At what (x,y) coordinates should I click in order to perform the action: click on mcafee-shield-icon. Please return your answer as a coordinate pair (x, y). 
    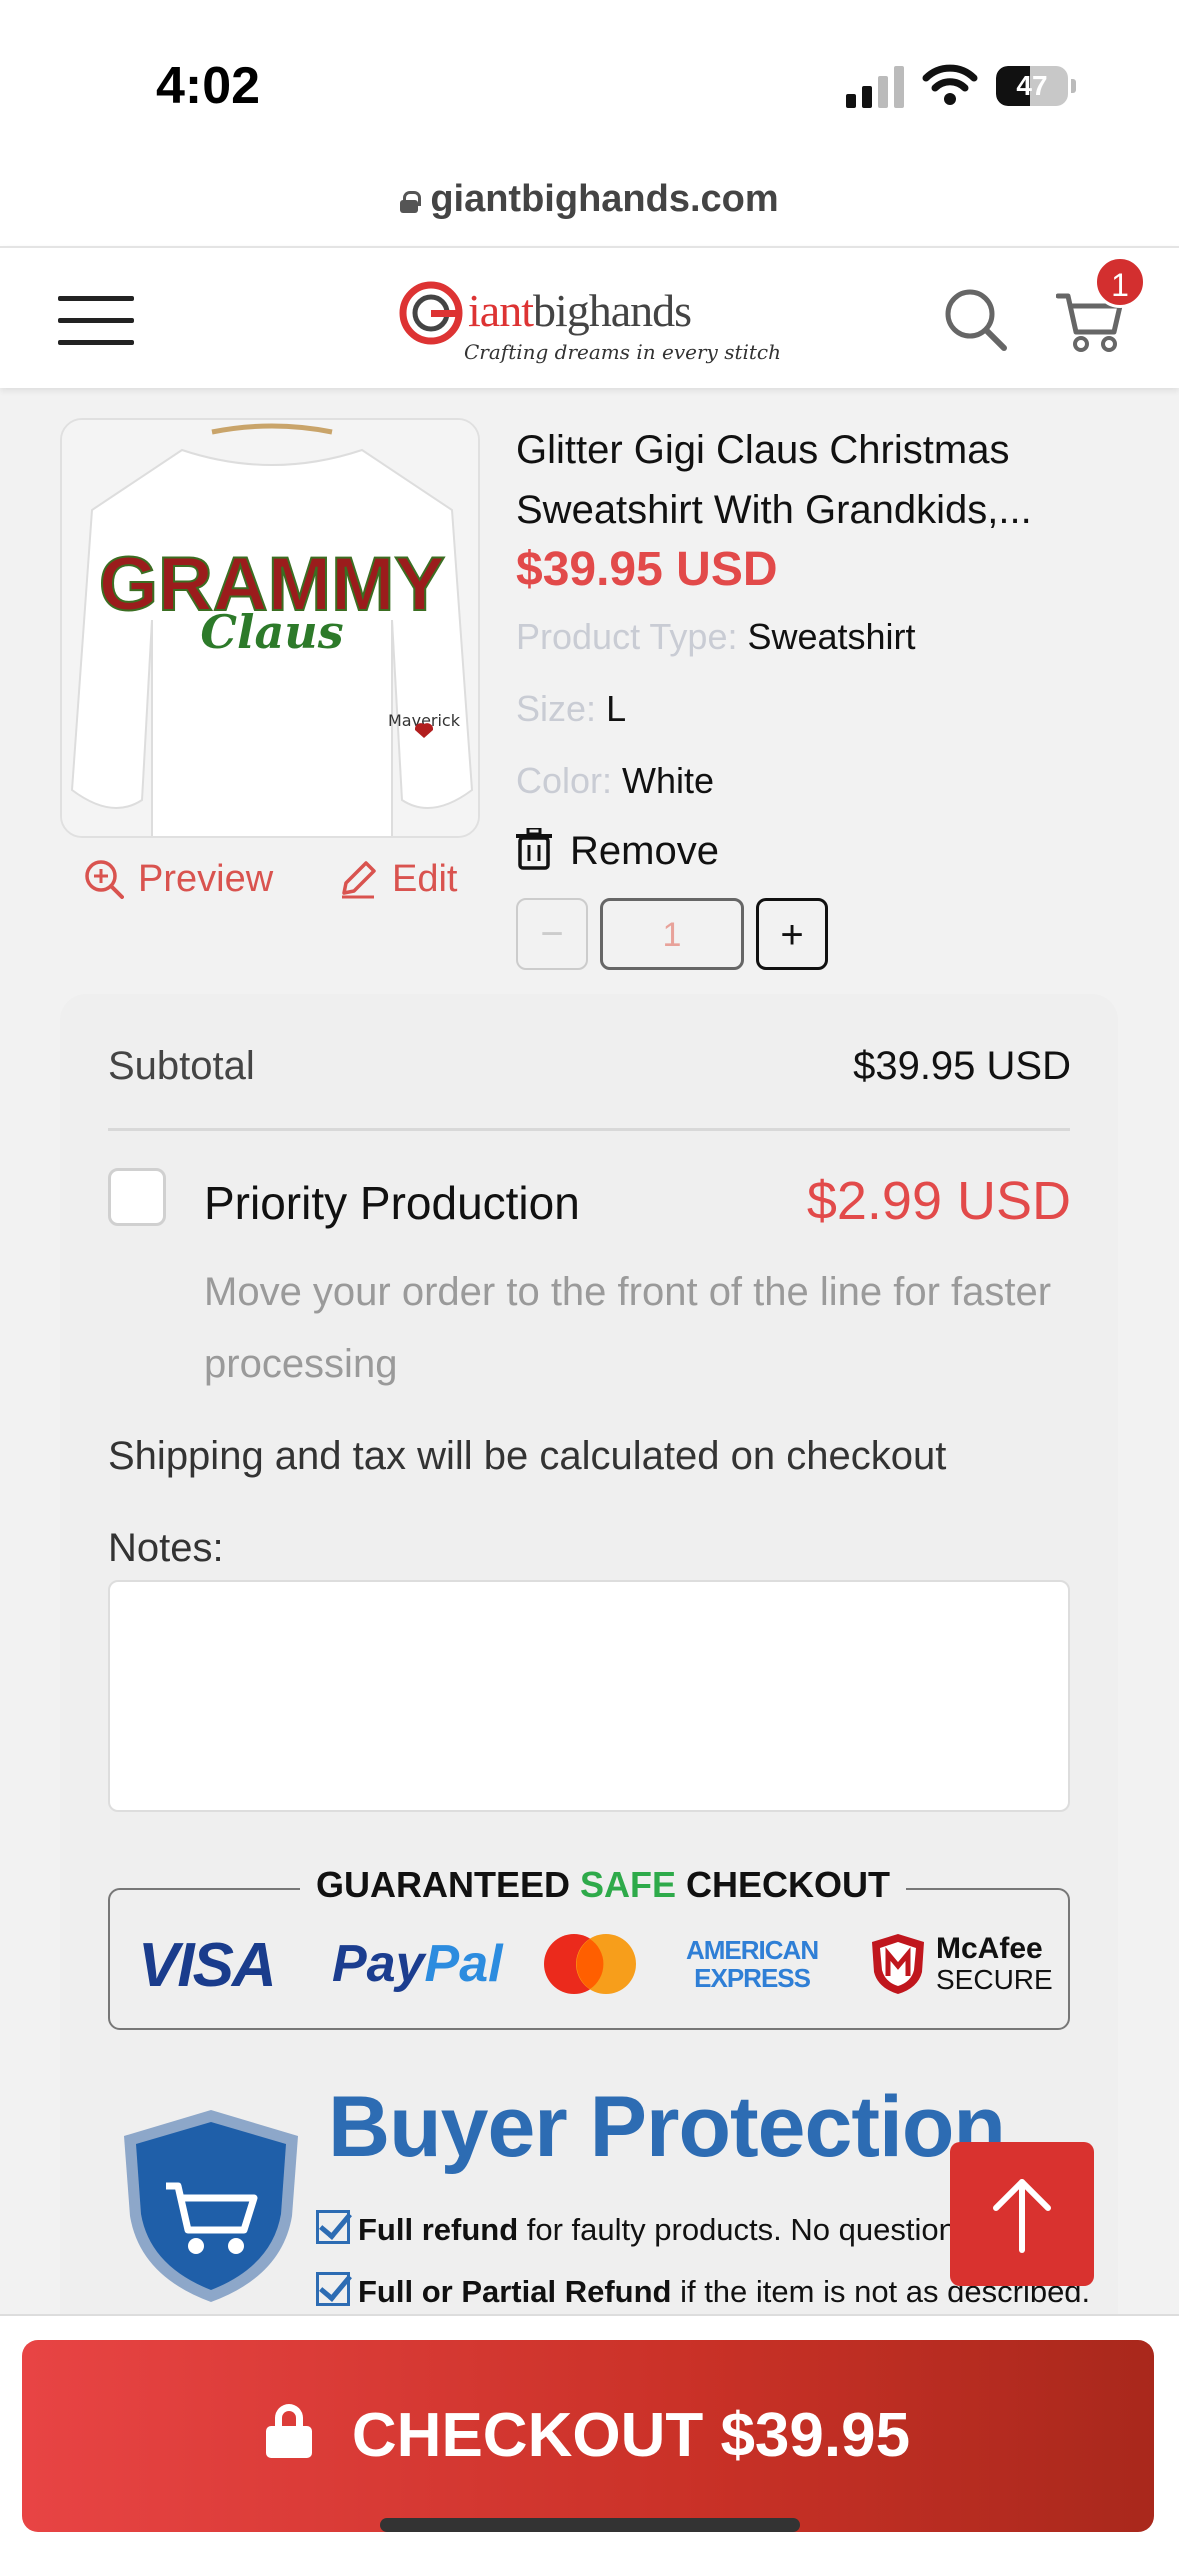
    Looking at the image, I should click on (898, 1964).